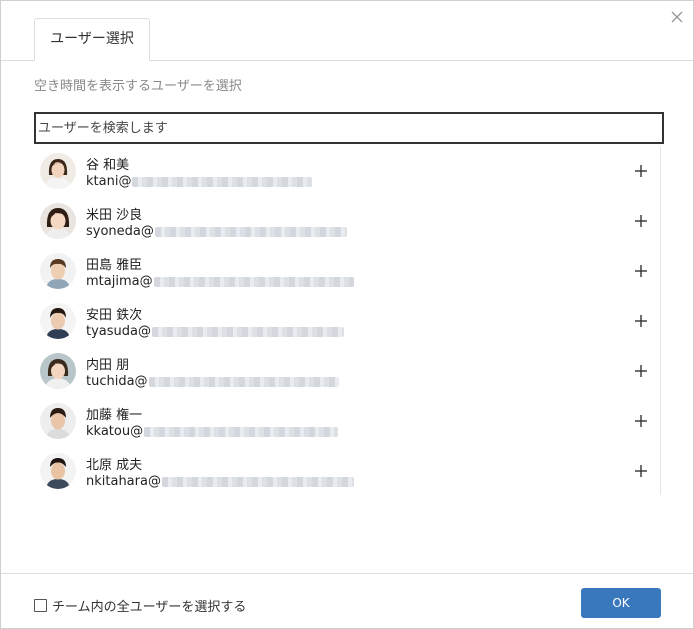 The height and width of the screenshot is (629, 694). I want to click on tab-user-select: ユーザー選択, so click(92, 39).